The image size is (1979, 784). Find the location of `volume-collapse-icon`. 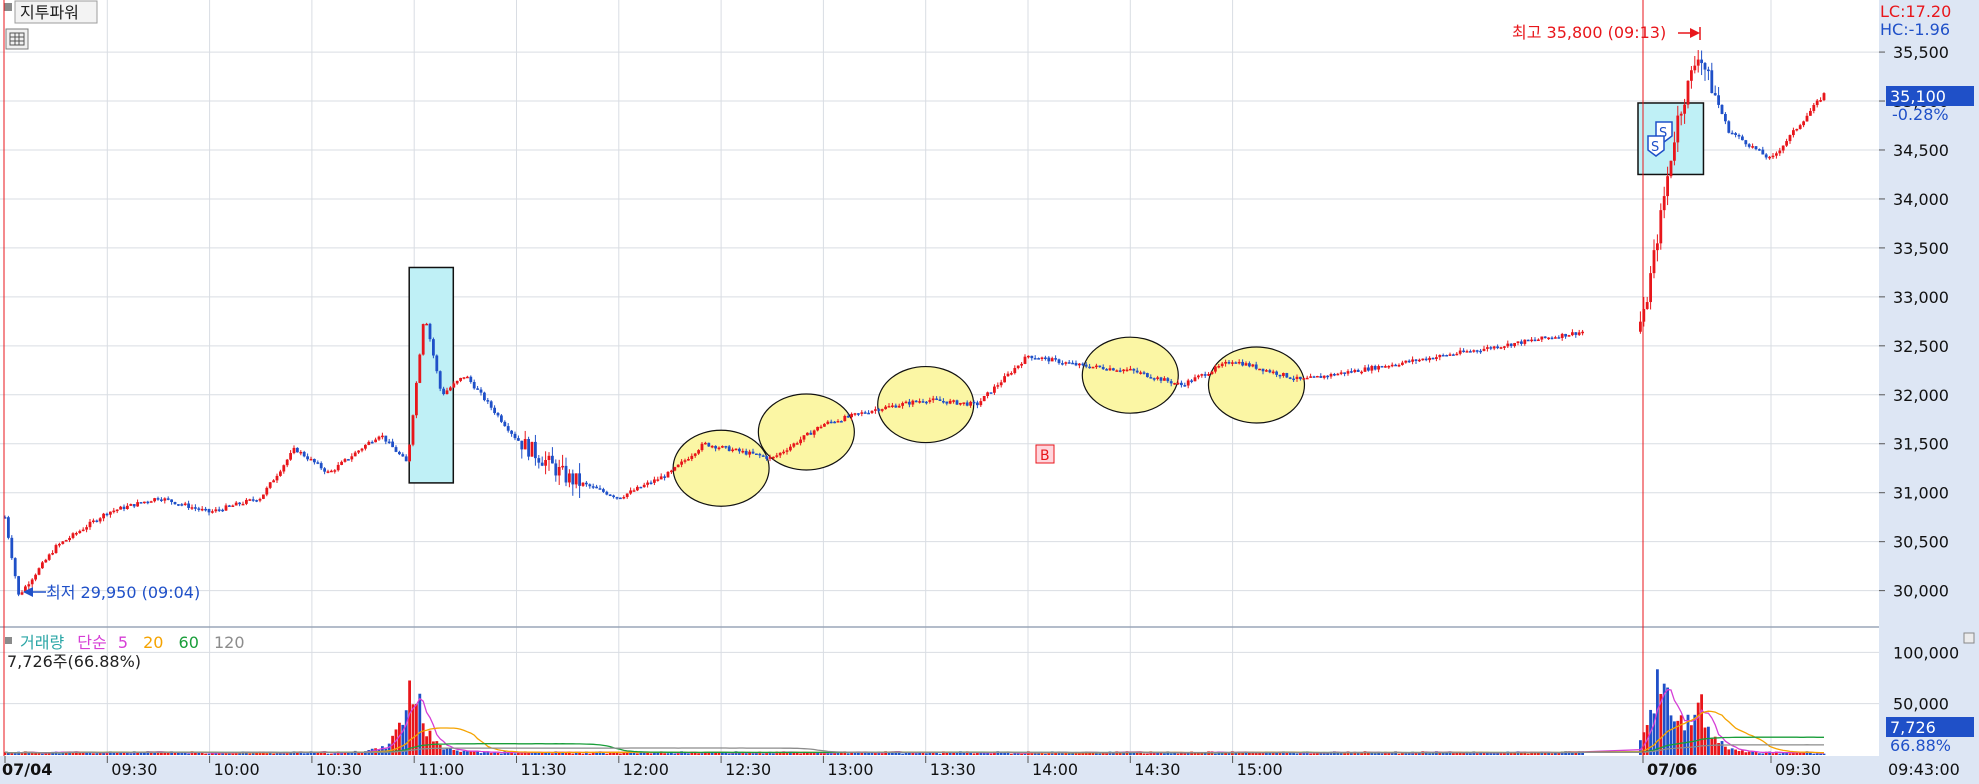

volume-collapse-icon is located at coordinates (8, 640).